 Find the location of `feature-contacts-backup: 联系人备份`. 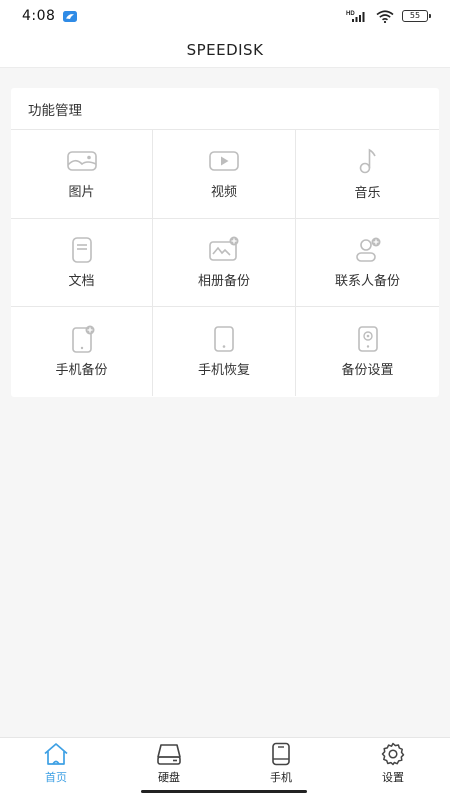

feature-contacts-backup: 联系人备份 is located at coordinates (367, 263).